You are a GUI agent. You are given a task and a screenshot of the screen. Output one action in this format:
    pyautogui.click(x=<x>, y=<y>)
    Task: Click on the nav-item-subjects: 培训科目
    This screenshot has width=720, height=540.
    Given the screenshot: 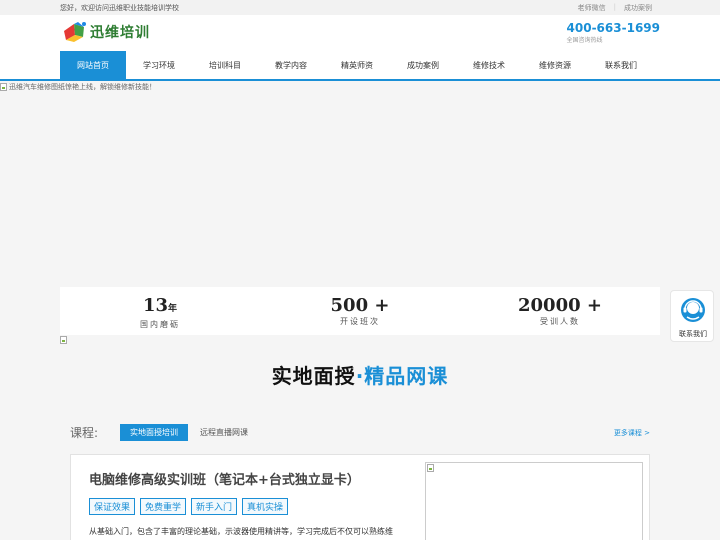 What is the action you would take?
    pyautogui.click(x=225, y=66)
    